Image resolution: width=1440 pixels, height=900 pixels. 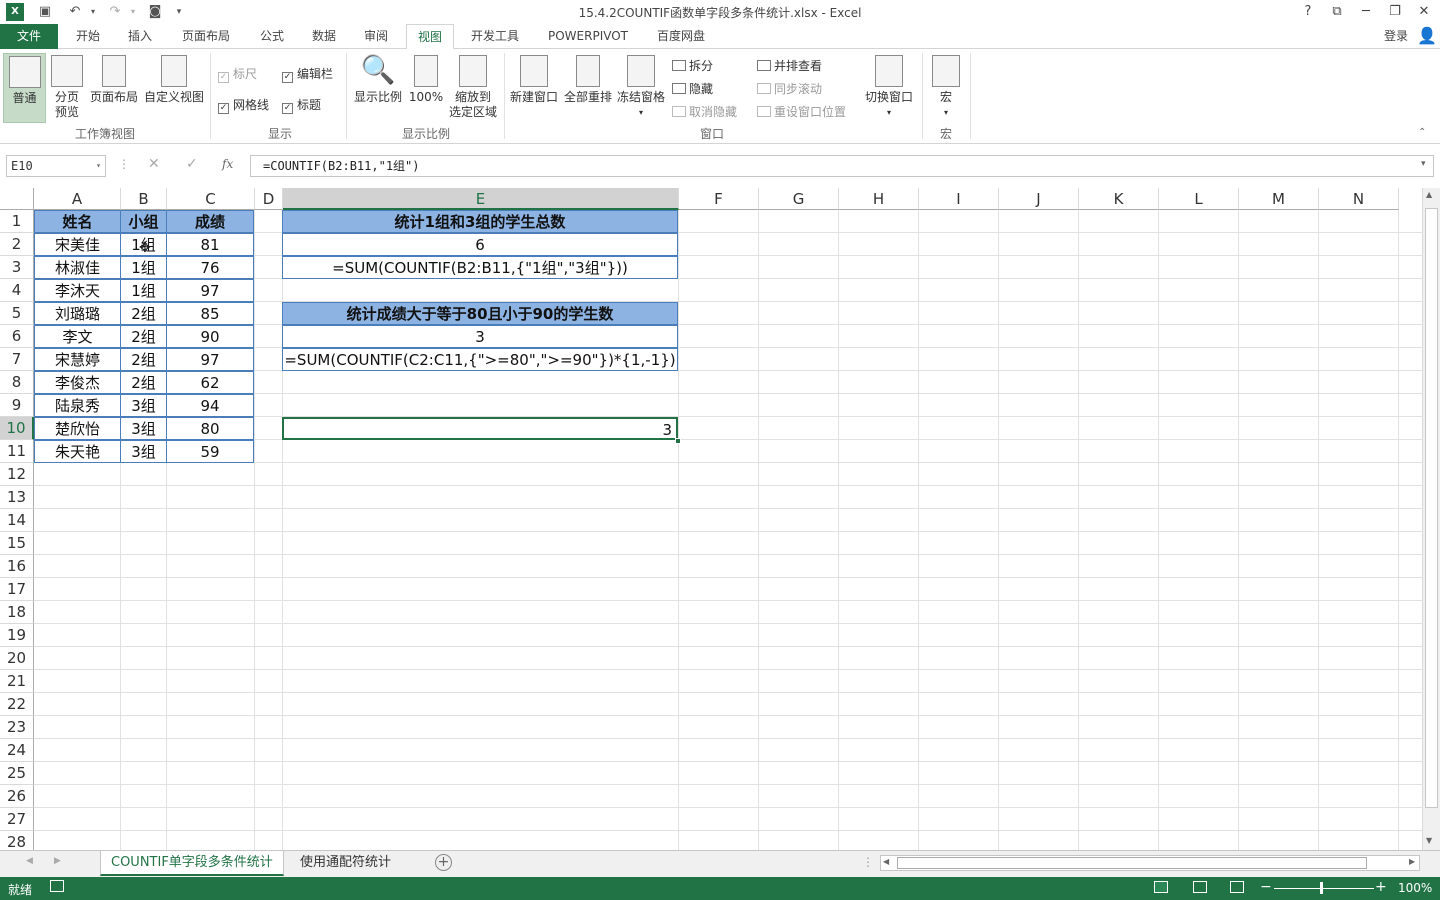 I want to click on restore-icon: ❐, so click(x=1395, y=12).